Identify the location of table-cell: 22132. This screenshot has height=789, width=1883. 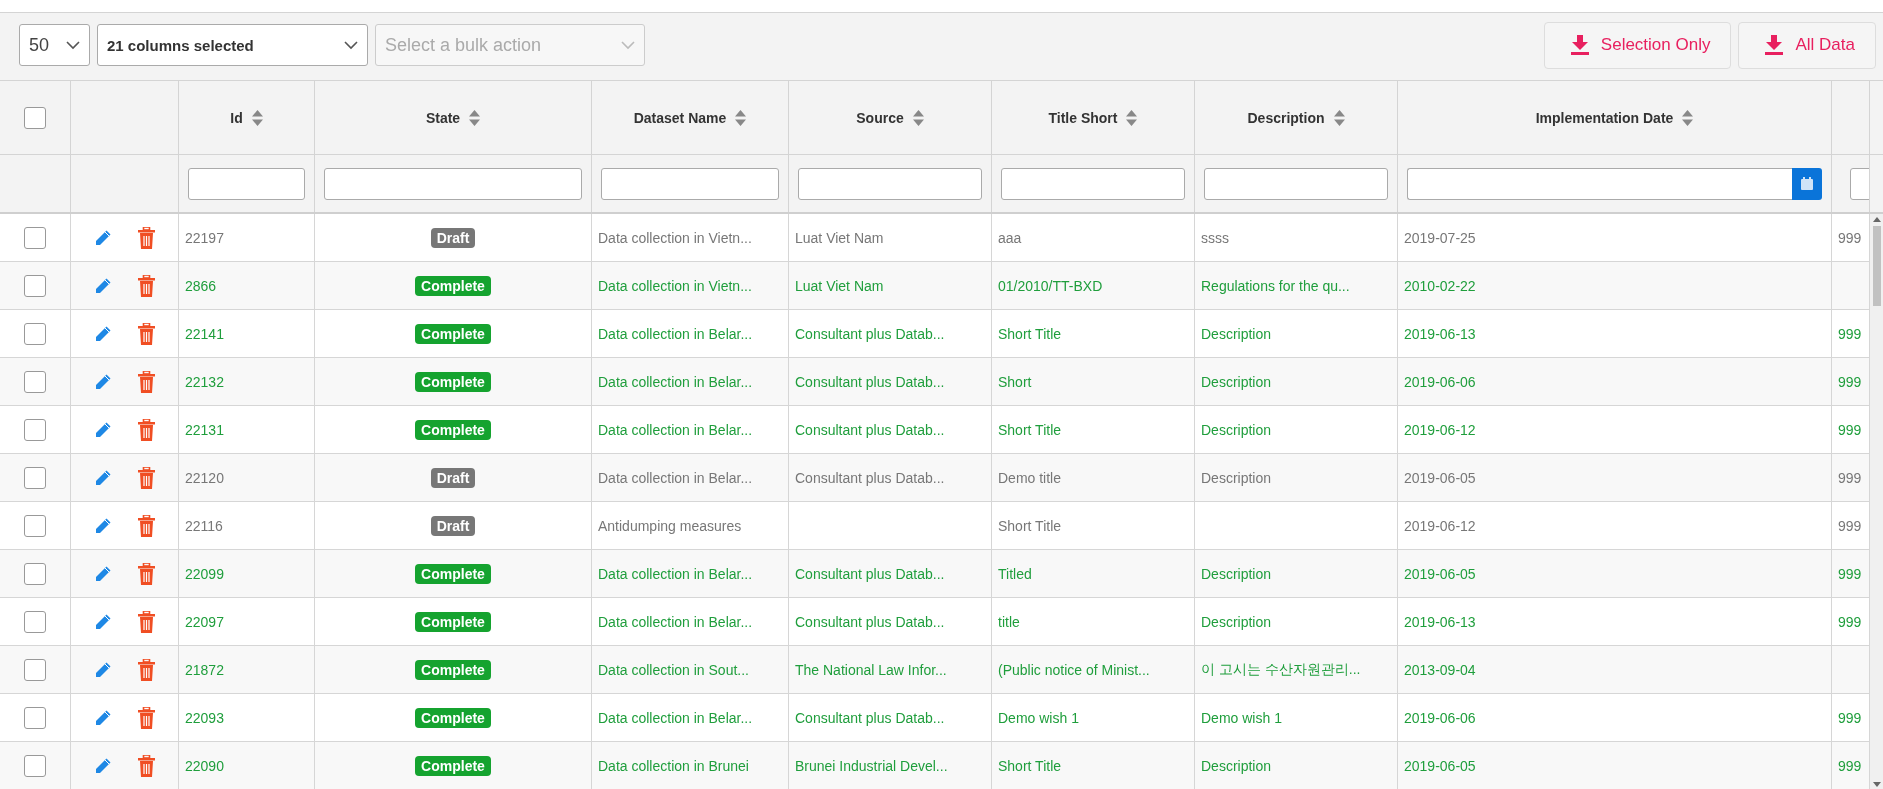
(204, 381).